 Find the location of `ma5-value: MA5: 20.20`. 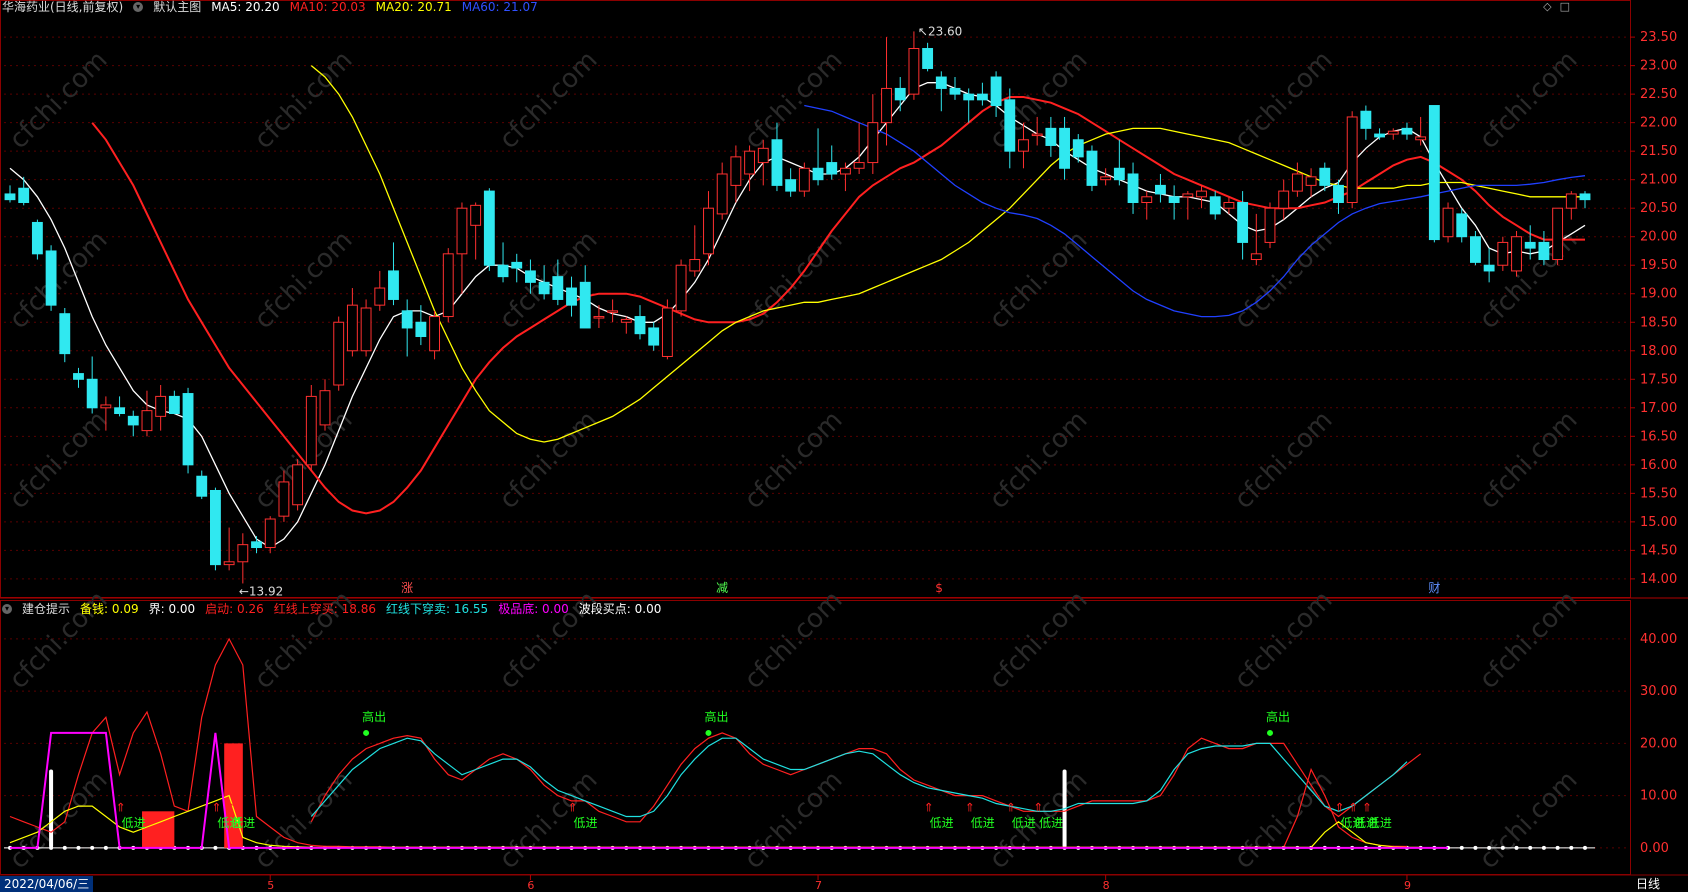

ma5-value: MA5: 20.20 is located at coordinates (245, 7).